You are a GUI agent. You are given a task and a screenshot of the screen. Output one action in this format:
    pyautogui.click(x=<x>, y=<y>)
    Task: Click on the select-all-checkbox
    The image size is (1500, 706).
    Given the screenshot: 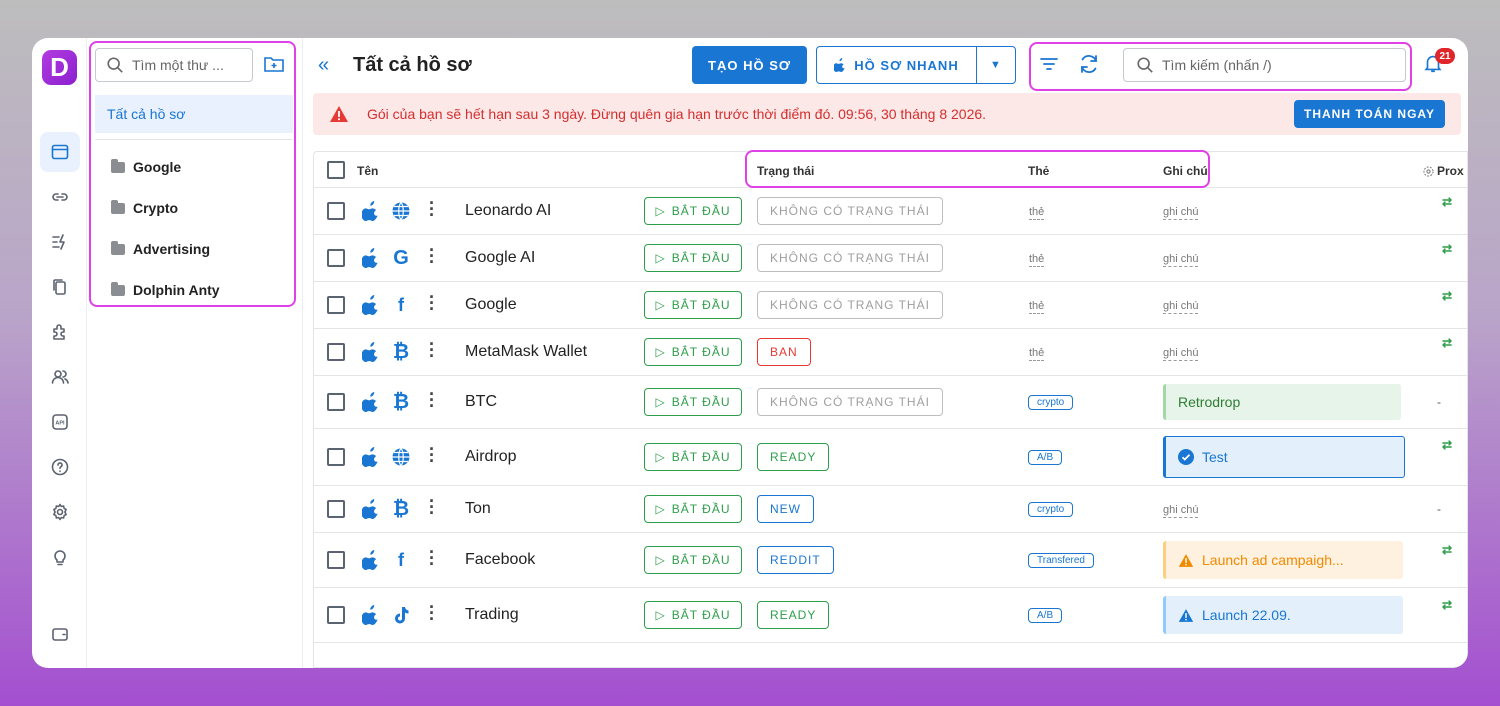 What is the action you would take?
    pyautogui.click(x=336, y=170)
    